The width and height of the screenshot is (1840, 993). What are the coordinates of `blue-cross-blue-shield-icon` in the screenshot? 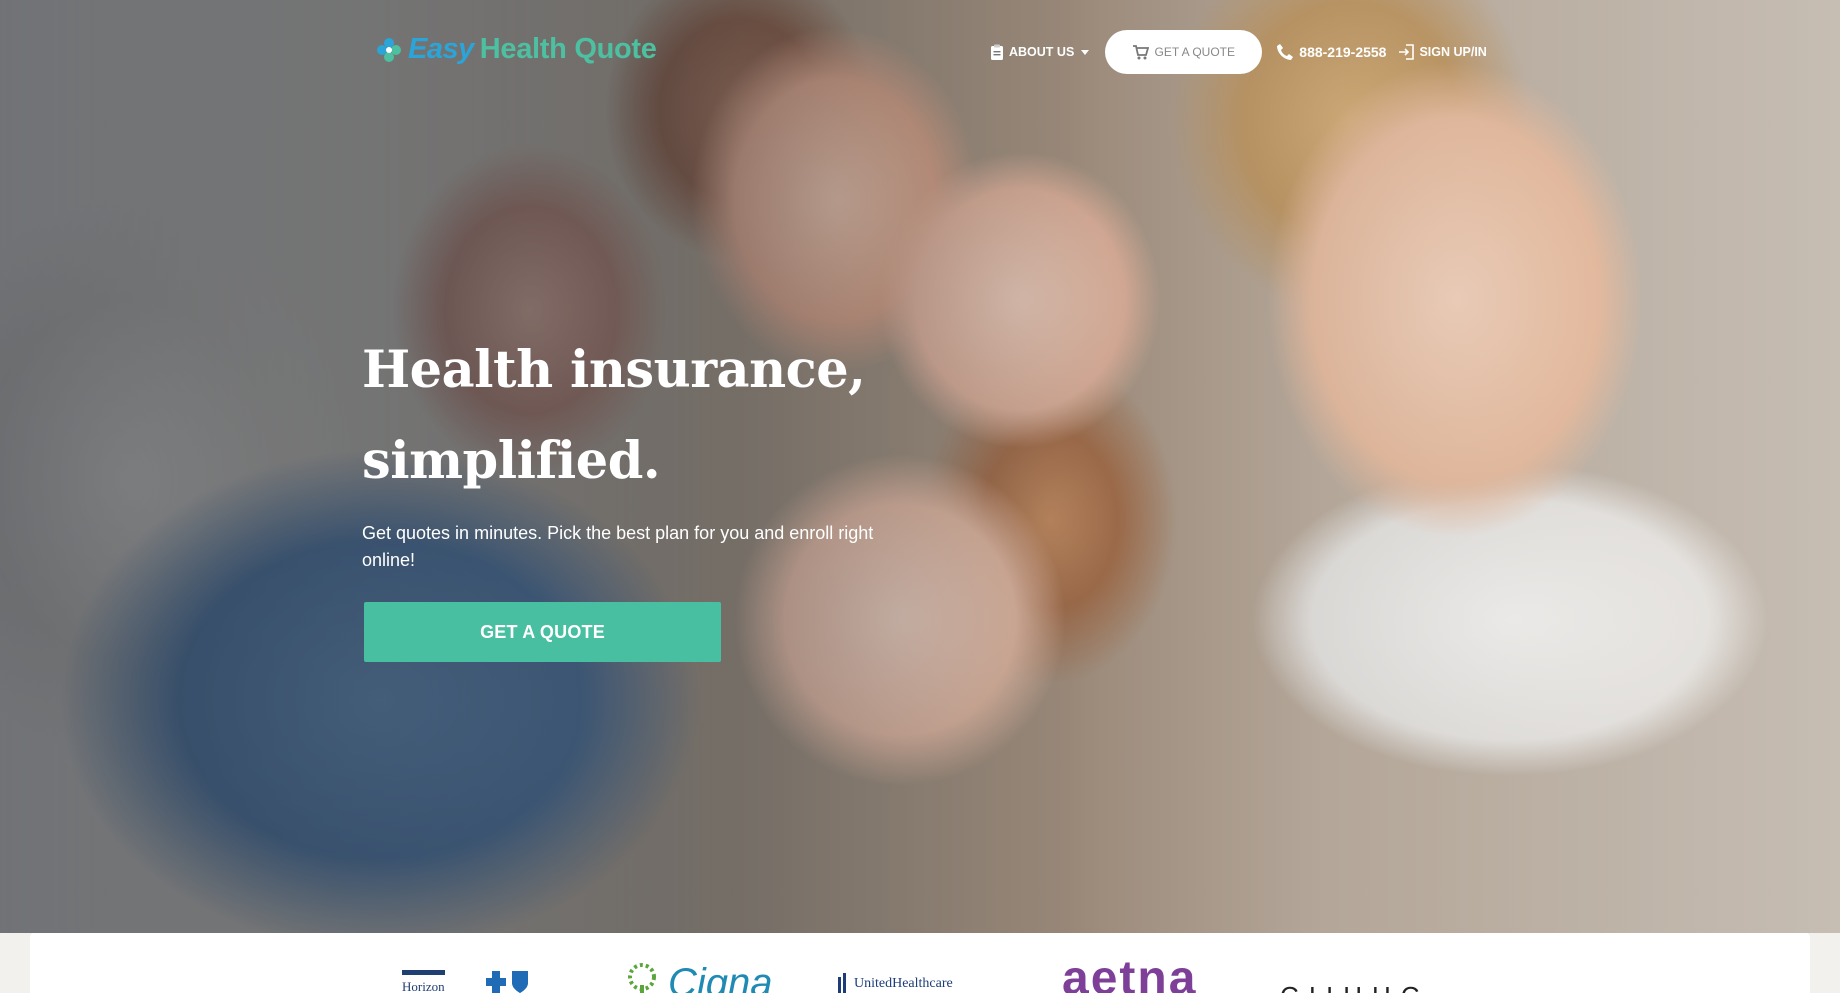 It's located at (506, 982).